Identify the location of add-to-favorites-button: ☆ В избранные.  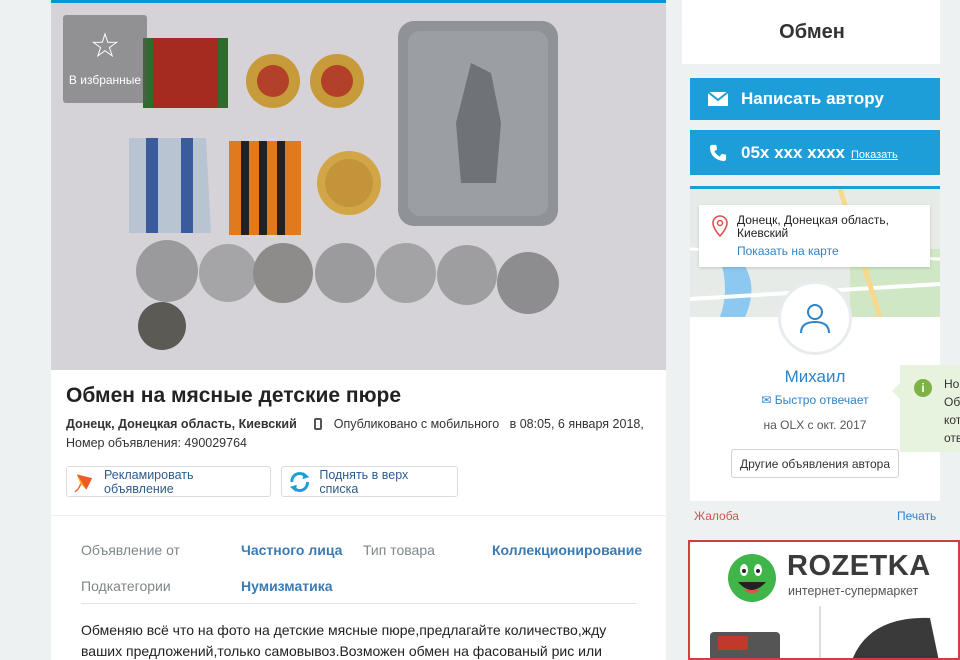
(105, 59).